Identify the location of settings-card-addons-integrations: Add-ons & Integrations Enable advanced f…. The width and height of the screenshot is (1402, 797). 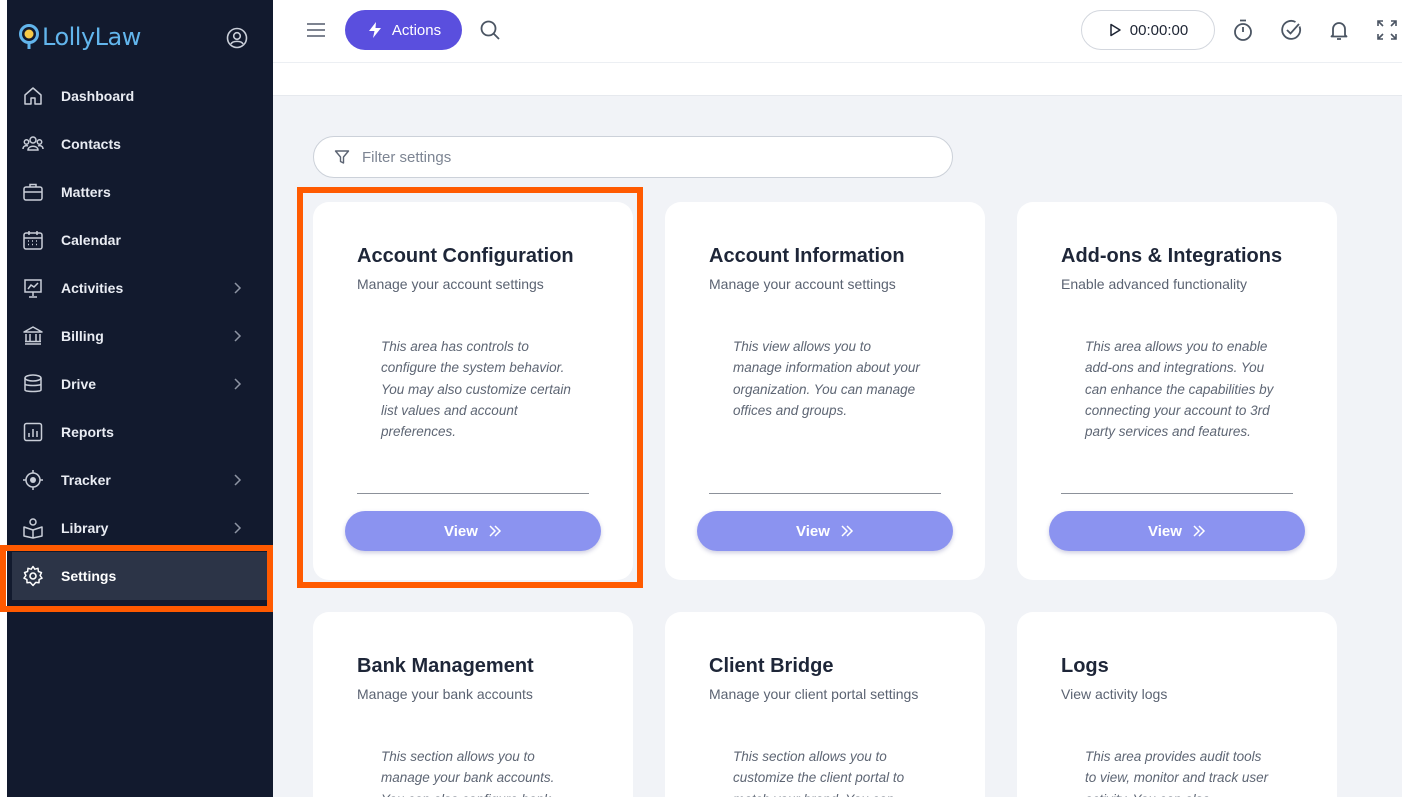
(1177, 391).